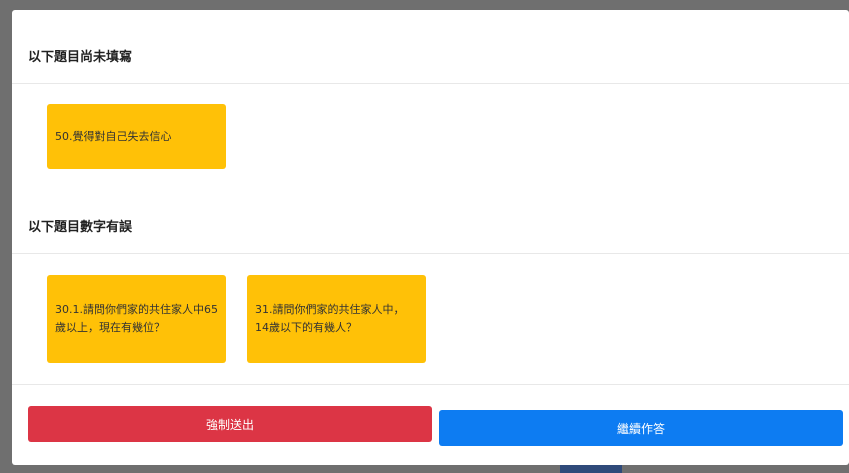 The image size is (849, 473). I want to click on section-title-unanswered: 以下題目尚未填寫, so click(80, 57).